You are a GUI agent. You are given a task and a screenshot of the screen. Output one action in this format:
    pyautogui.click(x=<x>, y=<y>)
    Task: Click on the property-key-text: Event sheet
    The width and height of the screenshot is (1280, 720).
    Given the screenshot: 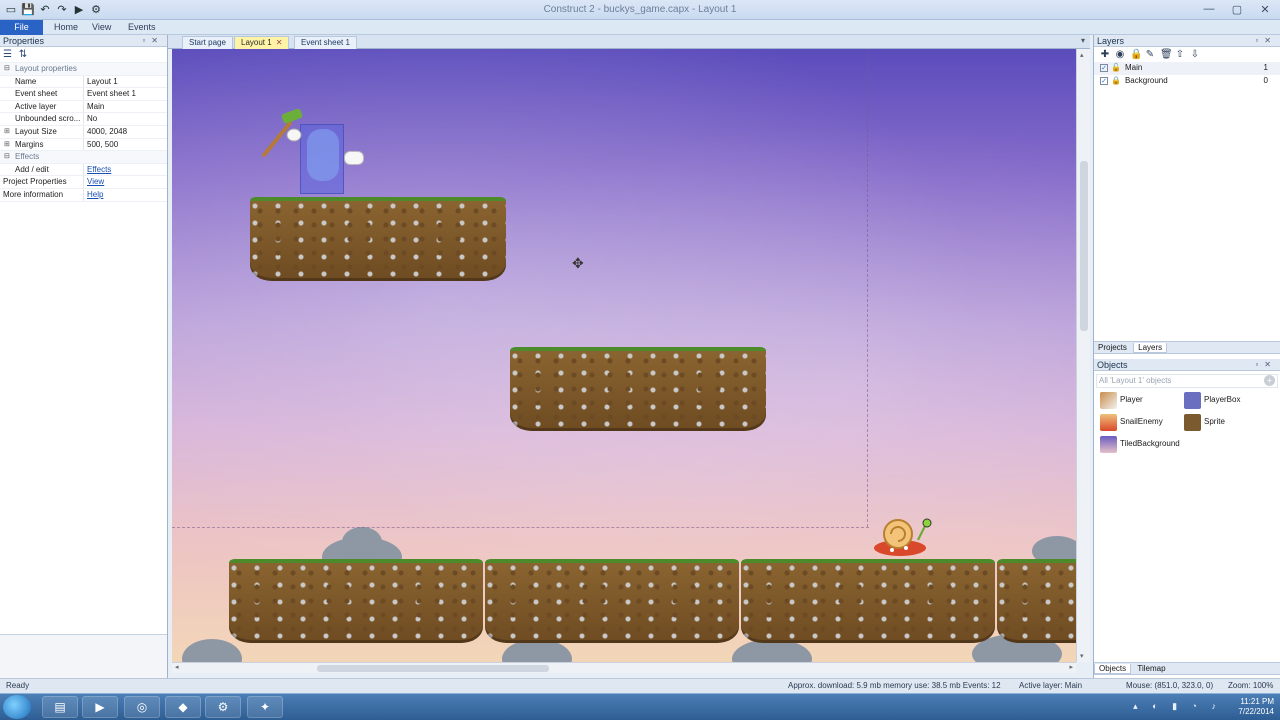 What is the action you would take?
    pyautogui.click(x=36, y=94)
    